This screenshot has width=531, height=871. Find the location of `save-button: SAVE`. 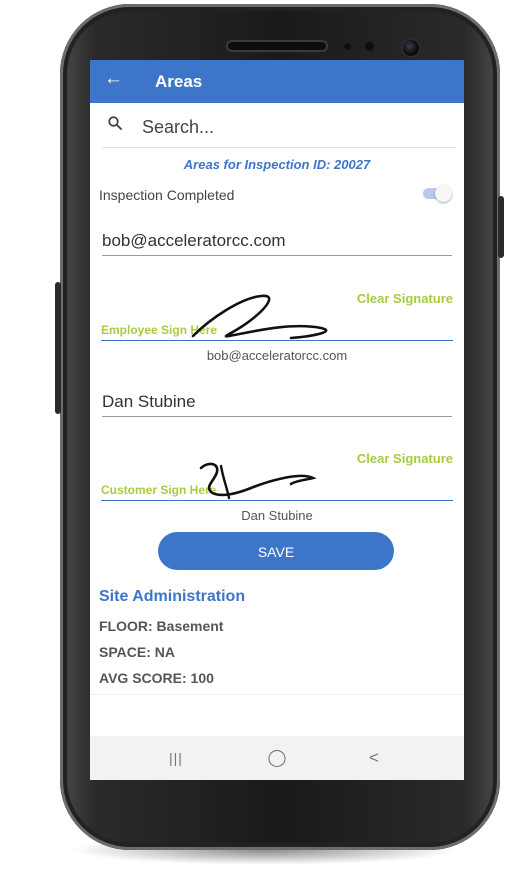

save-button: SAVE is located at coordinates (276, 551).